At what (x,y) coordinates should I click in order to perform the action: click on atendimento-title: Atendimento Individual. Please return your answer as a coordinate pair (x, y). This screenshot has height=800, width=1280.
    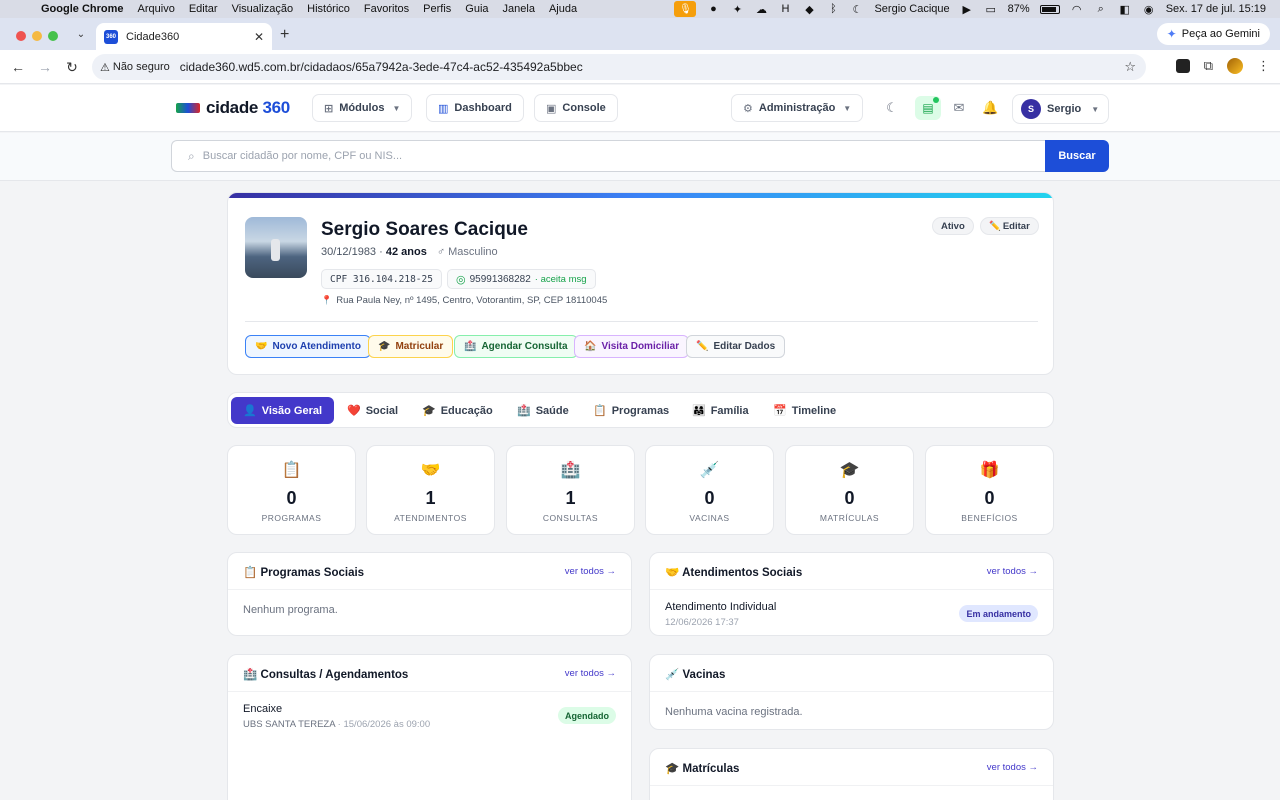
    Looking at the image, I should click on (720, 607).